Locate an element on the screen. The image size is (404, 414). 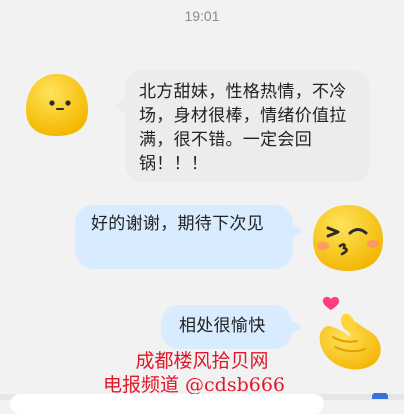
yellow-blob-smile-icon is located at coordinates (57, 105).